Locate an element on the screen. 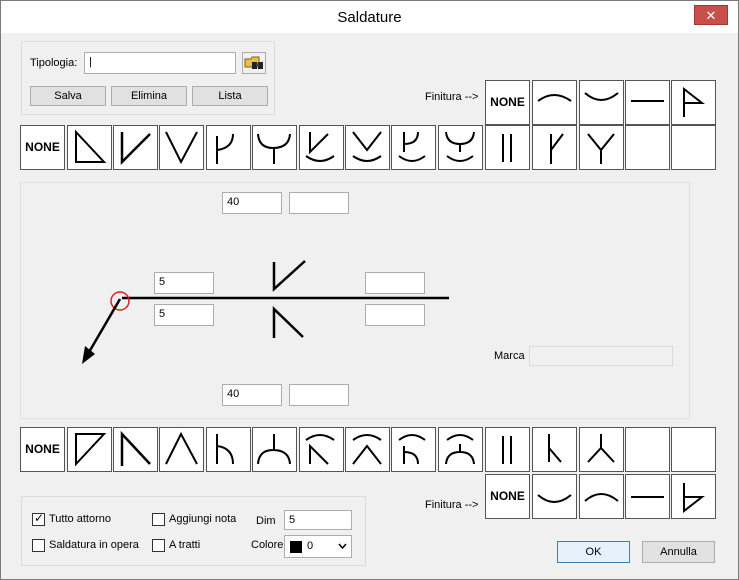  finitura-top-label: Finitura --> is located at coordinates (452, 97).